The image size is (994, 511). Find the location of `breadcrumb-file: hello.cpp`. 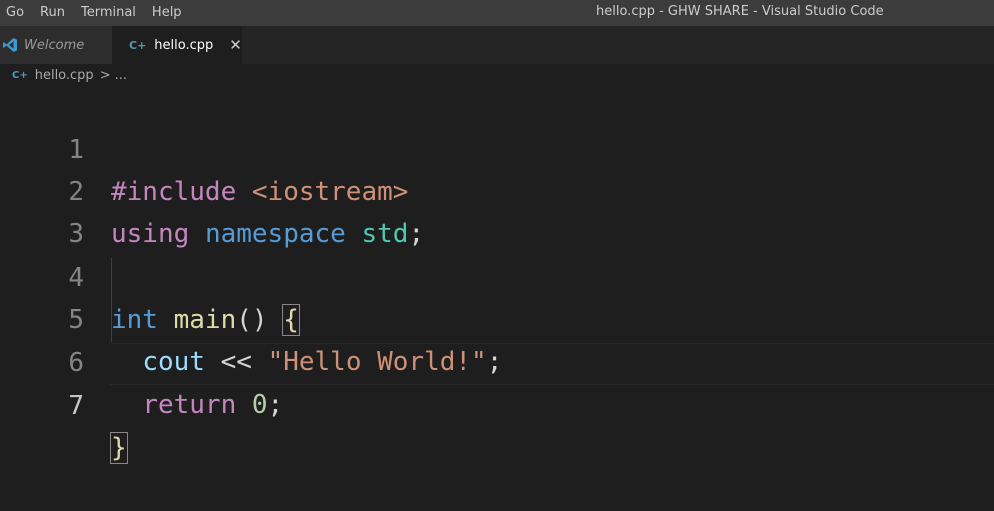

breadcrumb-file: hello.cpp is located at coordinates (64, 75).